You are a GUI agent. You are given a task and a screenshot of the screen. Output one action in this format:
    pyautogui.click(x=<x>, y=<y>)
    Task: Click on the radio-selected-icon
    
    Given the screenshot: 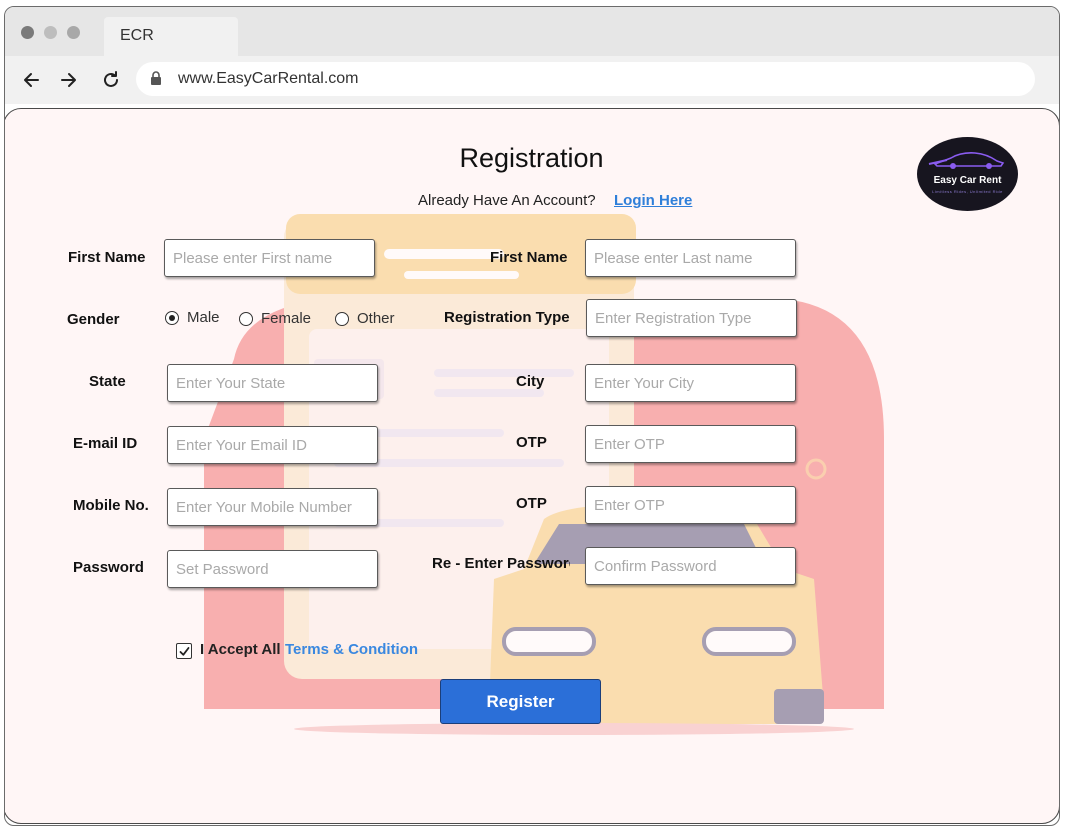 What is the action you would take?
    pyautogui.click(x=172, y=317)
    